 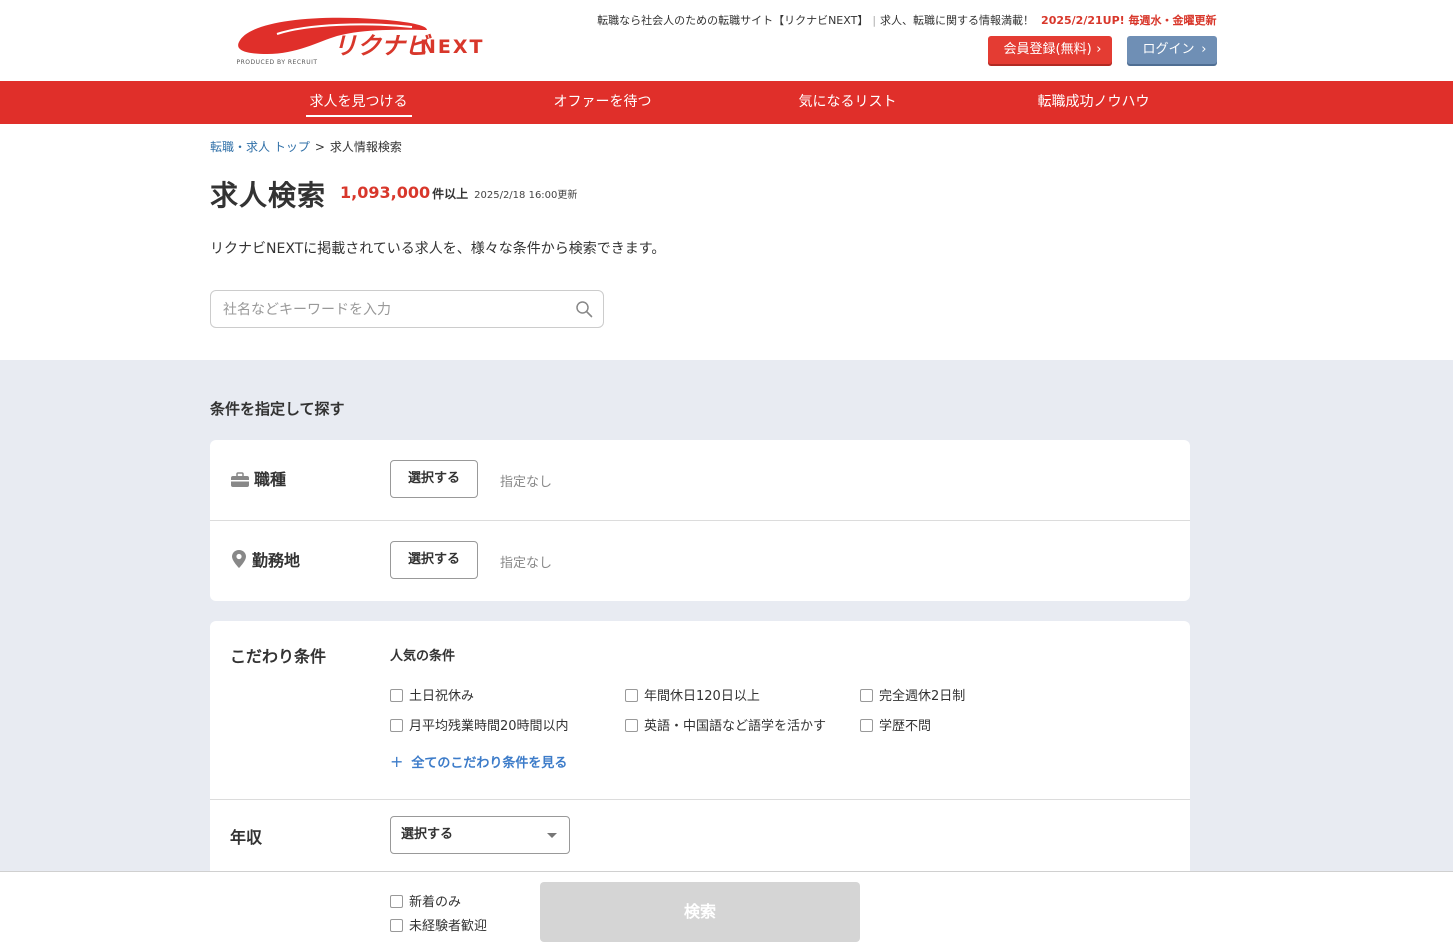 What do you see at coordinates (427, 834) in the screenshot?
I see `salary-select-value: 選択する` at bounding box center [427, 834].